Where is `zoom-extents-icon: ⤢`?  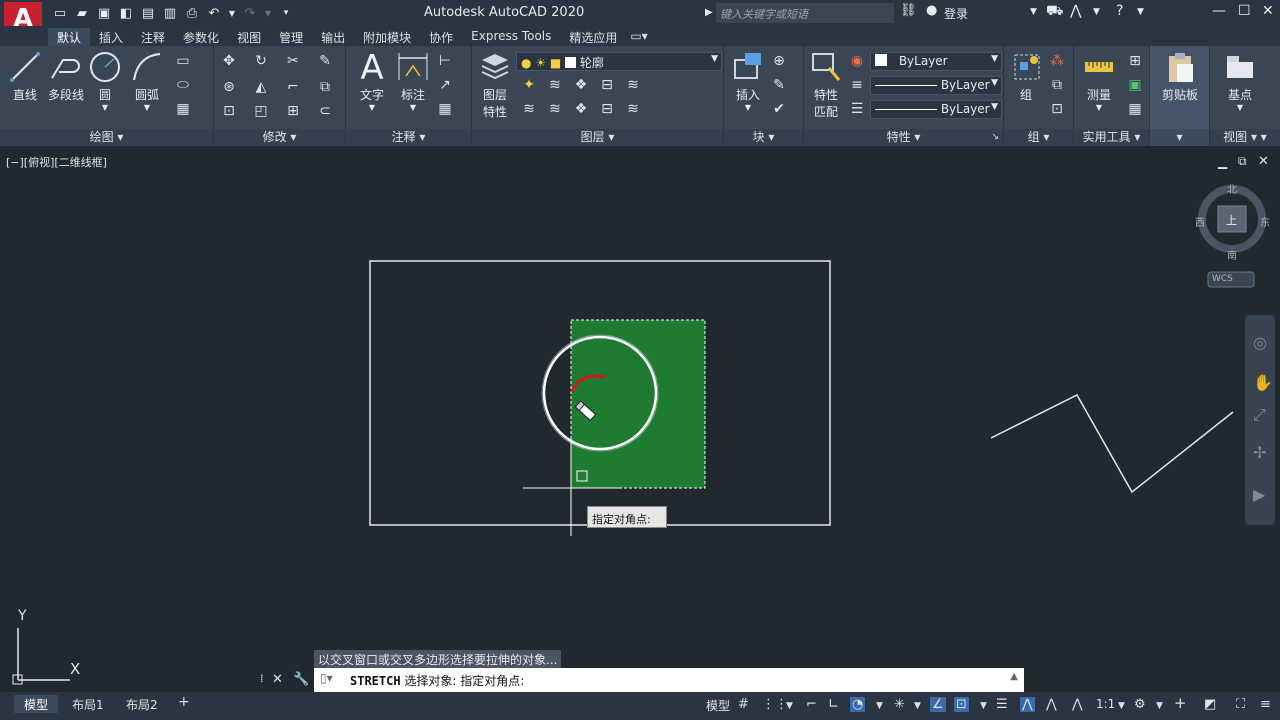 zoom-extents-icon: ⤢ is located at coordinates (1259, 415).